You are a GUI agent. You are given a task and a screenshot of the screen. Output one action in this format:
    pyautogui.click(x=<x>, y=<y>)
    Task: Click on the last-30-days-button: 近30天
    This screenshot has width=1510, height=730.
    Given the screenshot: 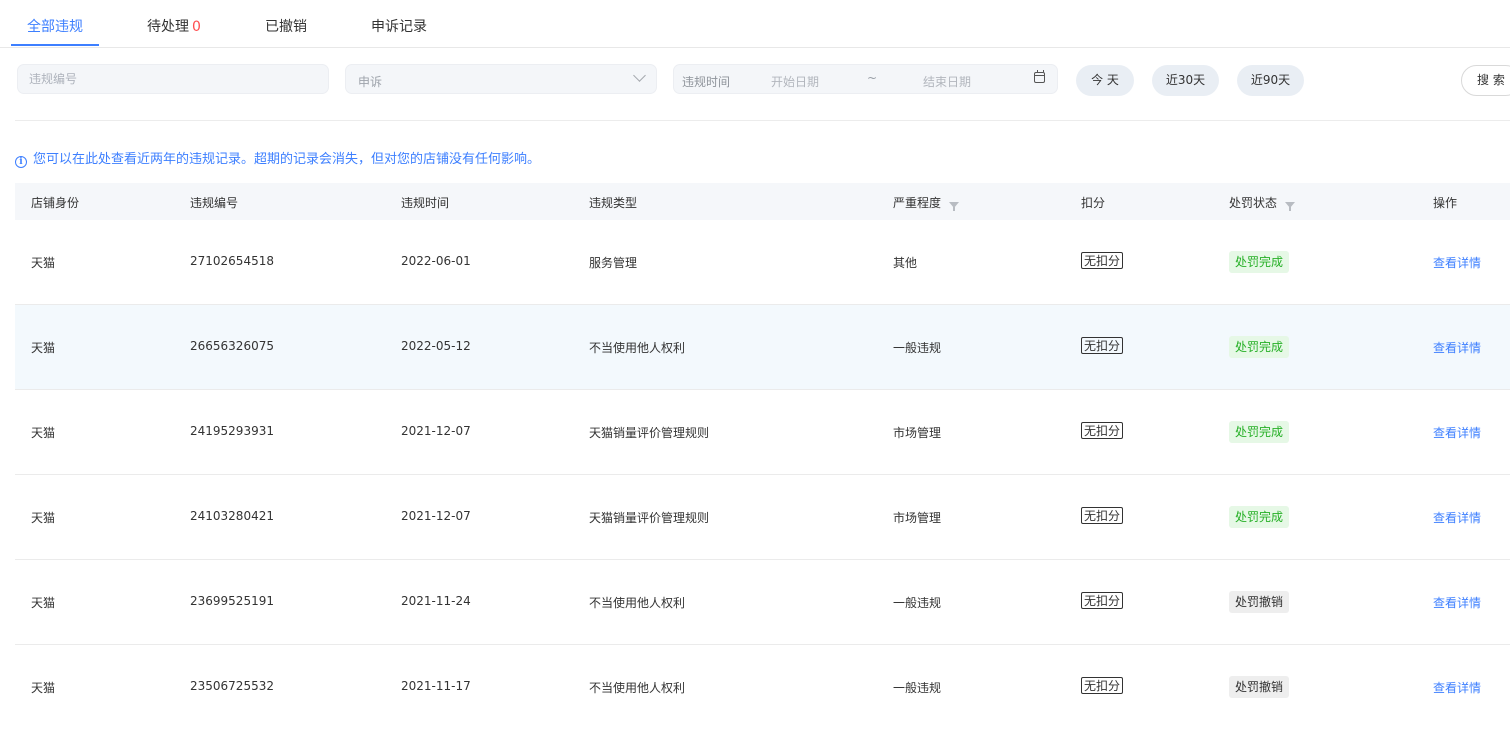 What is the action you would take?
    pyautogui.click(x=1185, y=80)
    